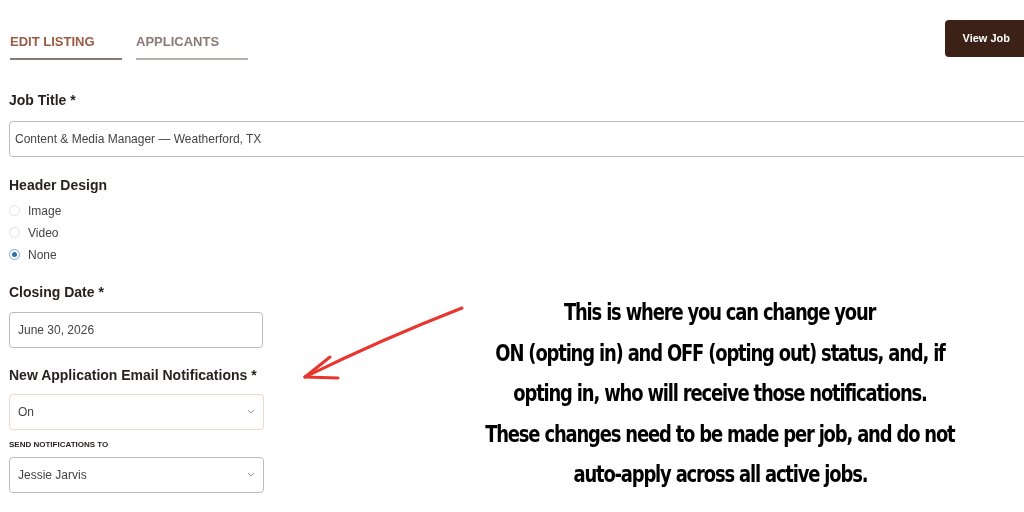  What do you see at coordinates (45, 211) in the screenshot?
I see `radio-label: Image` at bounding box center [45, 211].